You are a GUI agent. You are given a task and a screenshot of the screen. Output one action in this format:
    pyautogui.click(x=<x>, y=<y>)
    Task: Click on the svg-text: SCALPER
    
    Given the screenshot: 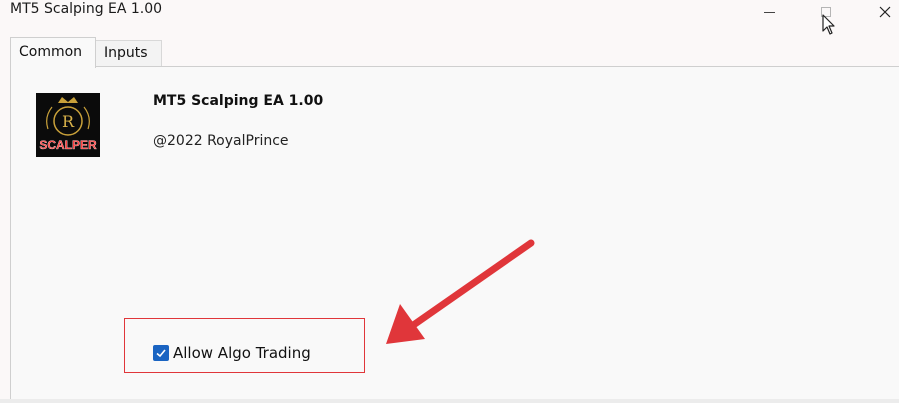 What is the action you would take?
    pyautogui.click(x=68, y=145)
    